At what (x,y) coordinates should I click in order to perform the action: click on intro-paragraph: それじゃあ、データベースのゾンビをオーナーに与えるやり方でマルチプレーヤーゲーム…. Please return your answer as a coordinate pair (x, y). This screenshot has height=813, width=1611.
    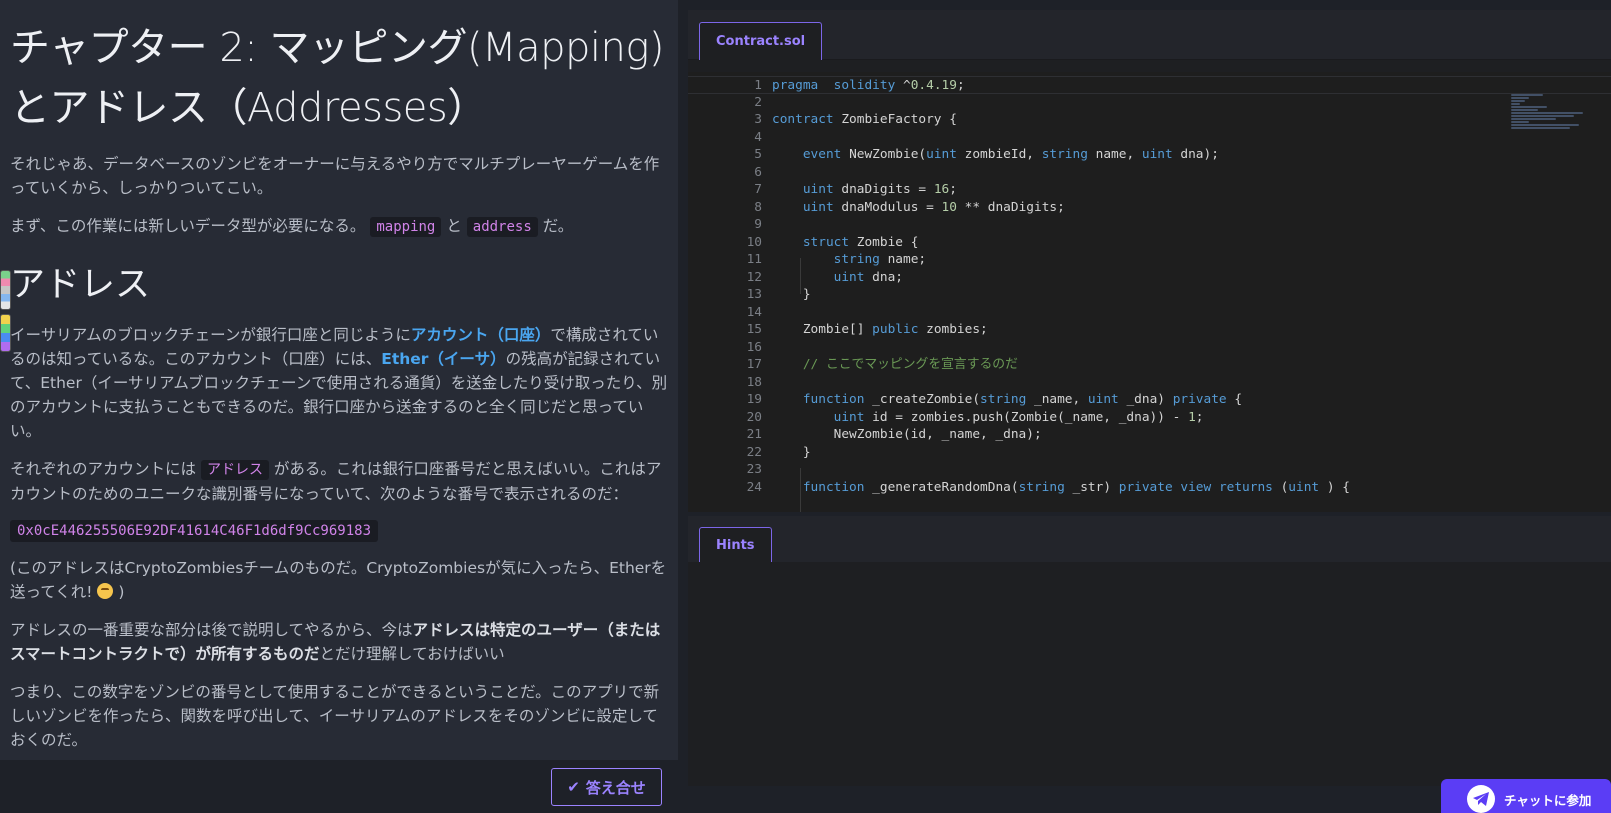
    Looking at the image, I should click on (335, 176).